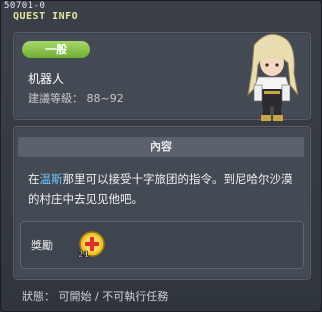 The image size is (322, 312). Describe the element at coordinates (161, 147) in the screenshot. I see `content-heading: 內容` at that location.